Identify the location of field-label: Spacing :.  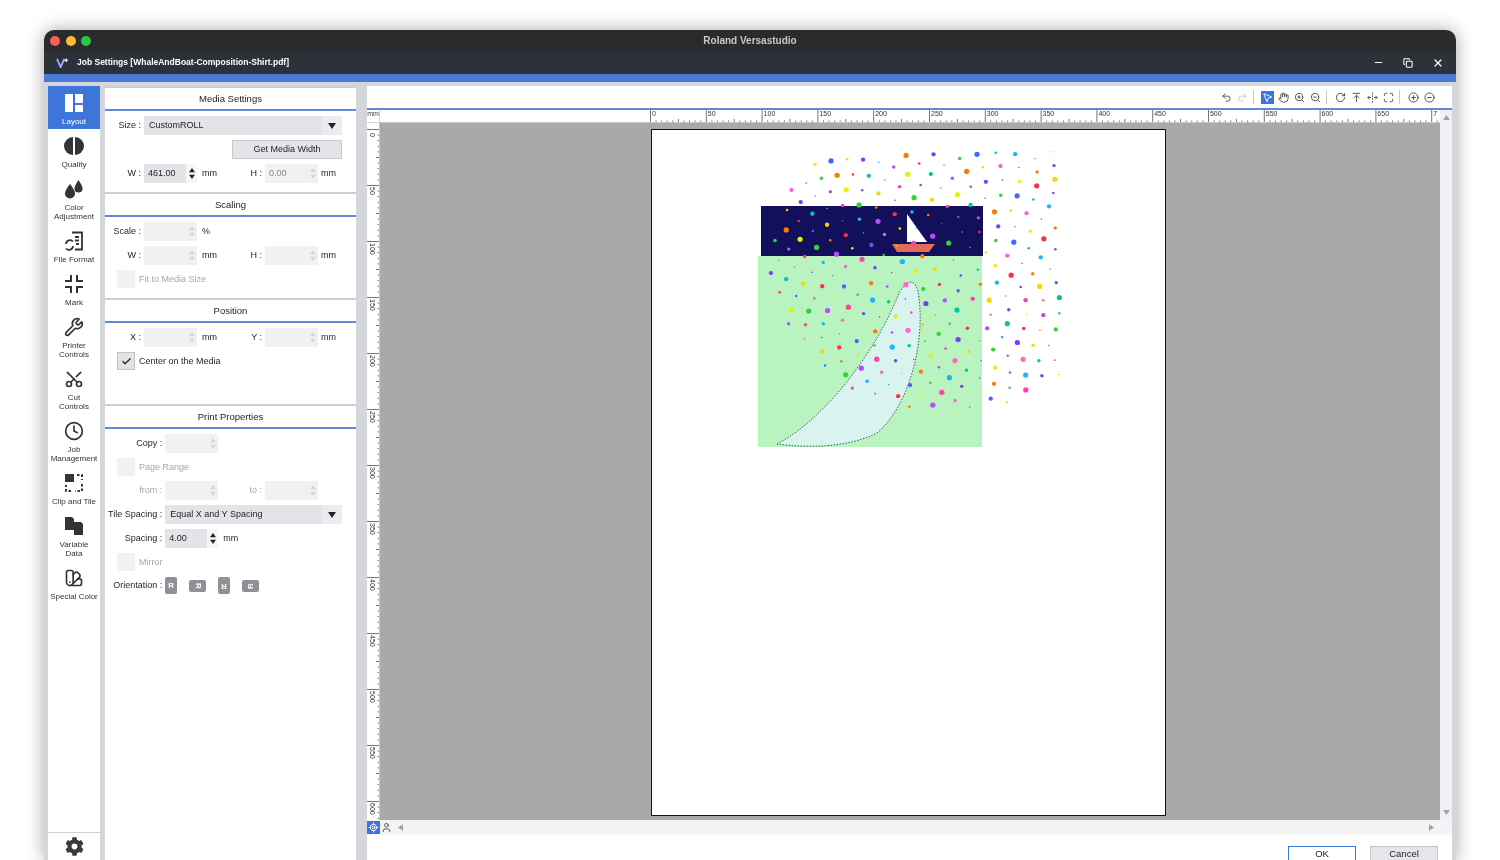
(143, 538).